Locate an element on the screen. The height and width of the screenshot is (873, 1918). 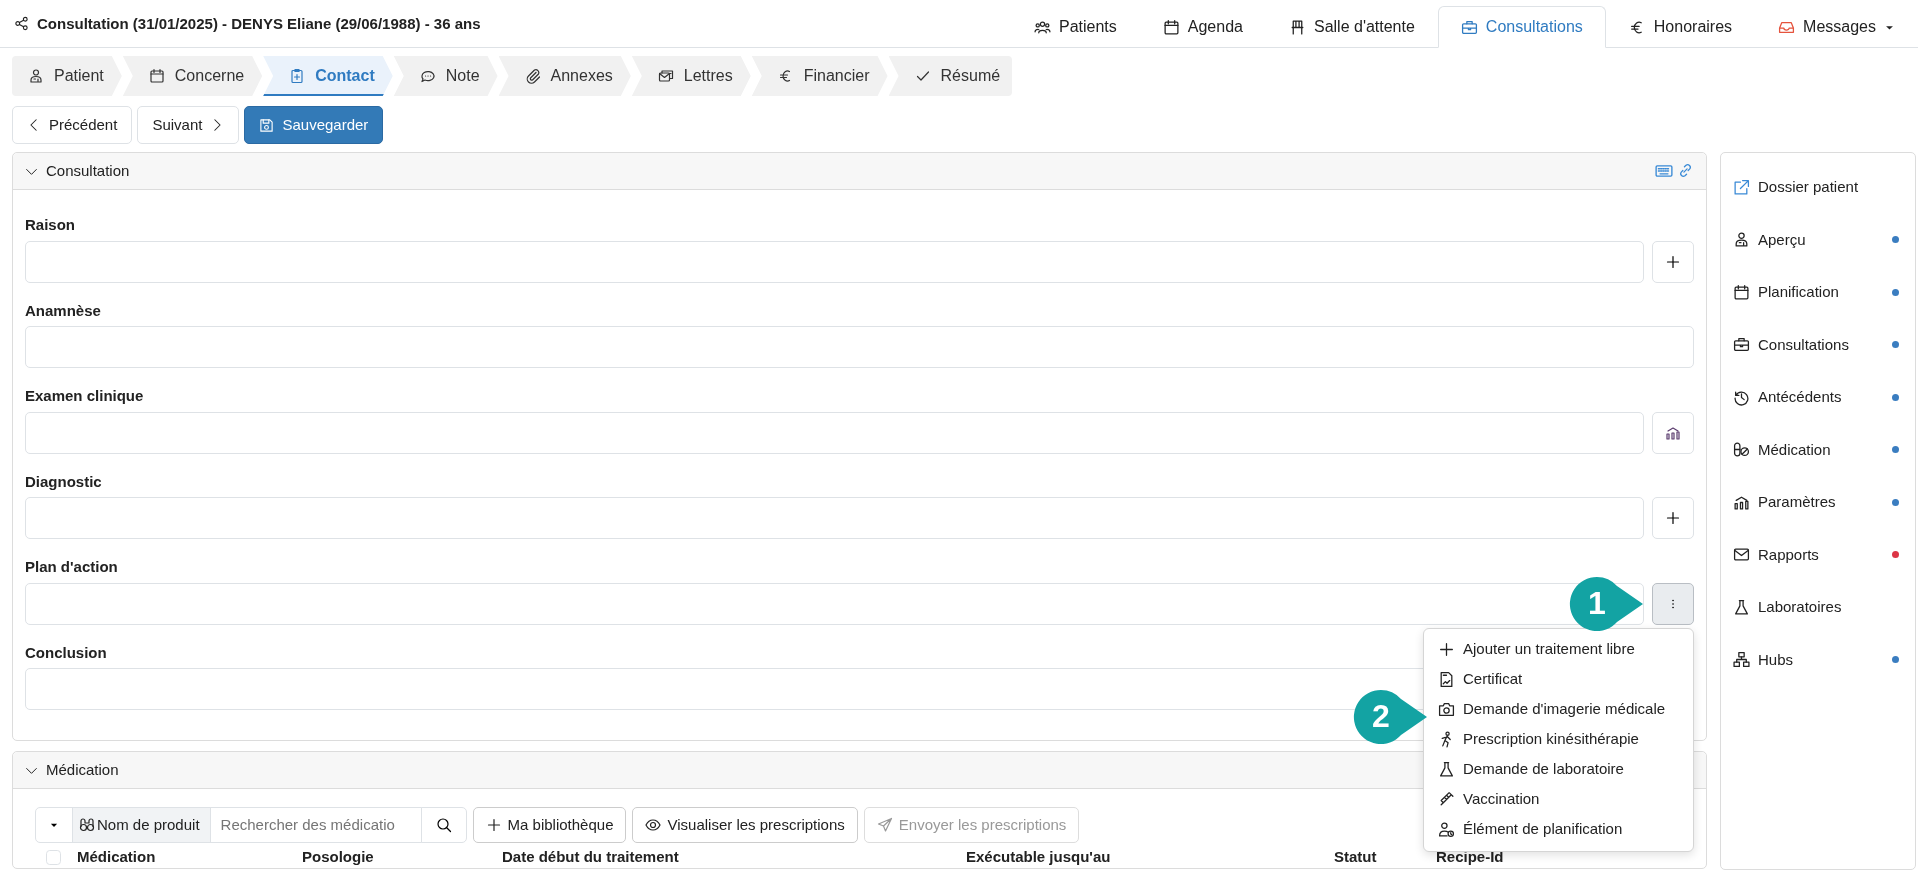
menu-item: Certificat is located at coordinates (1558, 679).